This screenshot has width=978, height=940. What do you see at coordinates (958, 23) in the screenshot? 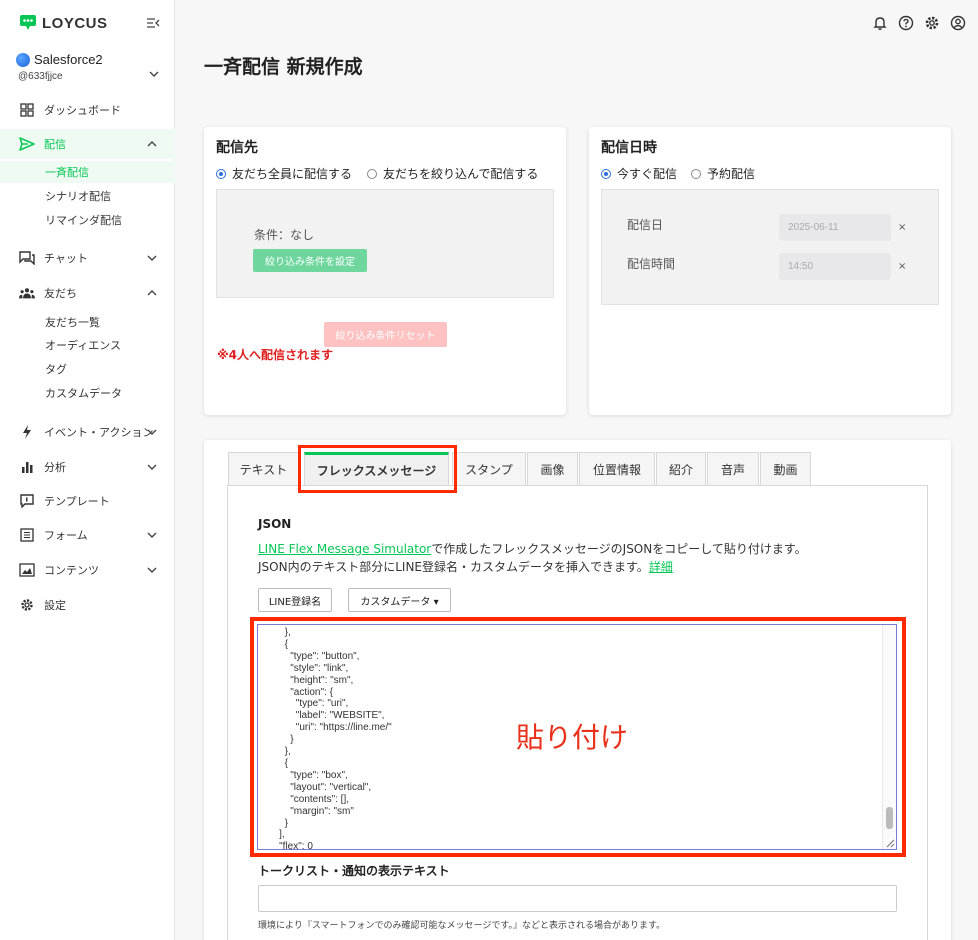
I see `user-account-icon` at bounding box center [958, 23].